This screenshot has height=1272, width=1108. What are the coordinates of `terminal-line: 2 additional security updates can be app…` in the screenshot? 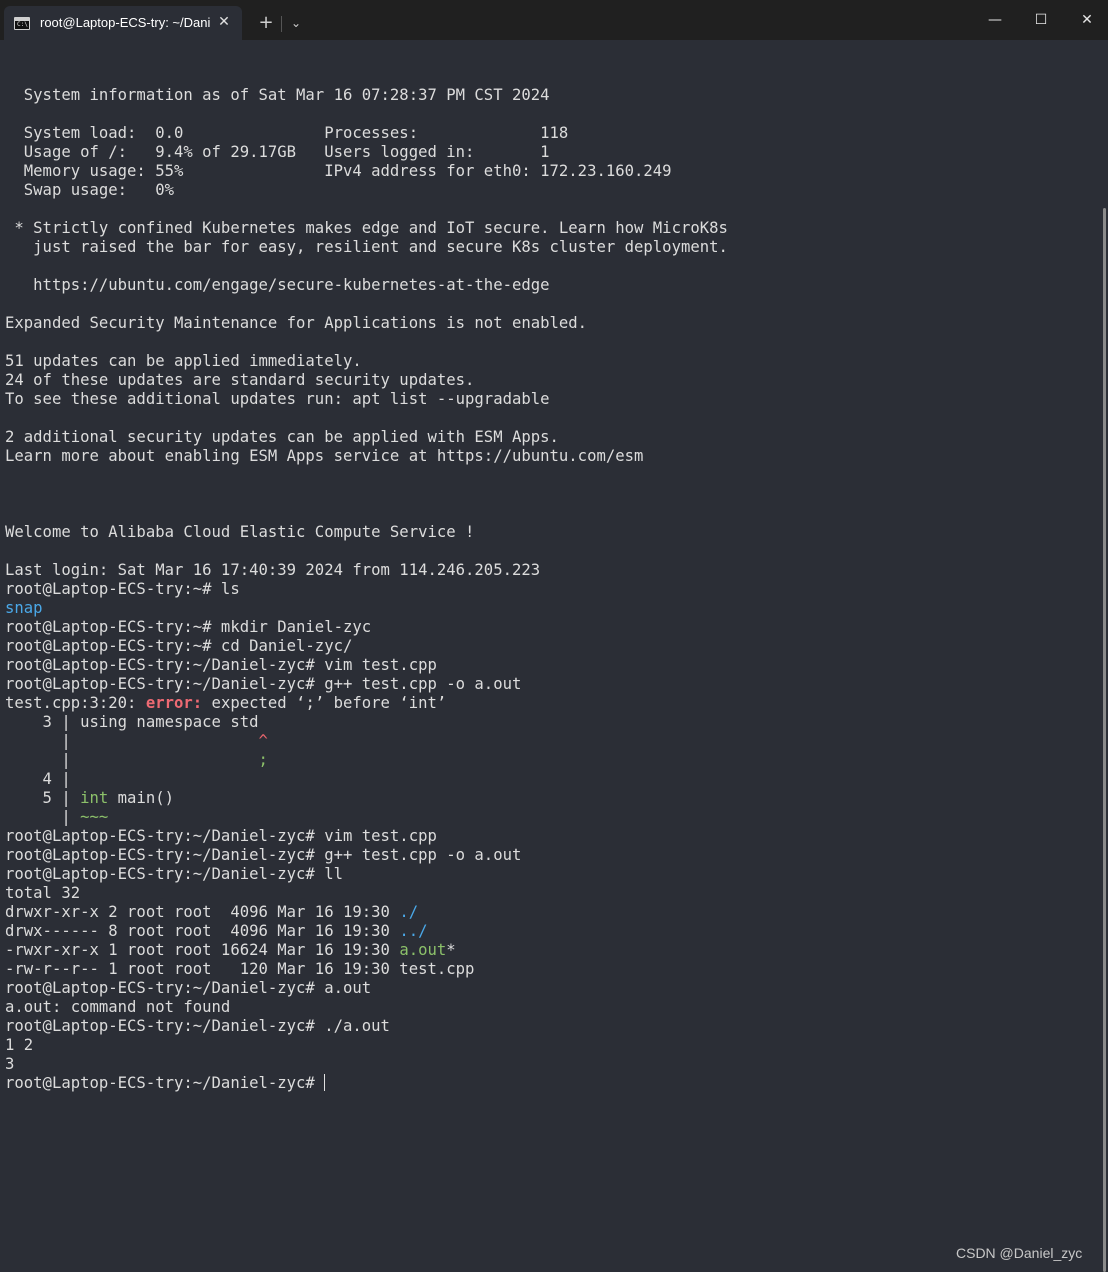 It's located at (366, 437).